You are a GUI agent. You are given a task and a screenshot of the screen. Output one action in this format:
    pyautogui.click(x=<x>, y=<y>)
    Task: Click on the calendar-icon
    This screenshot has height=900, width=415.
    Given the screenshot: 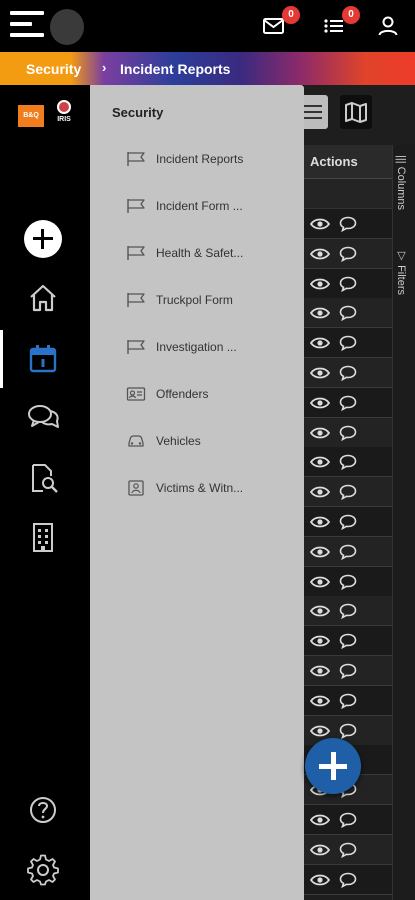 What is the action you would take?
    pyautogui.click(x=43, y=359)
    